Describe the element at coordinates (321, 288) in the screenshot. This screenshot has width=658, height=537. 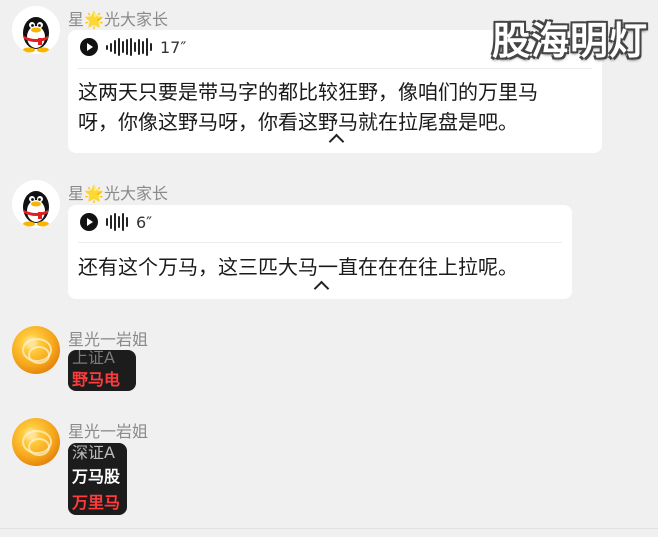
I see `chevron-up-icon` at that location.